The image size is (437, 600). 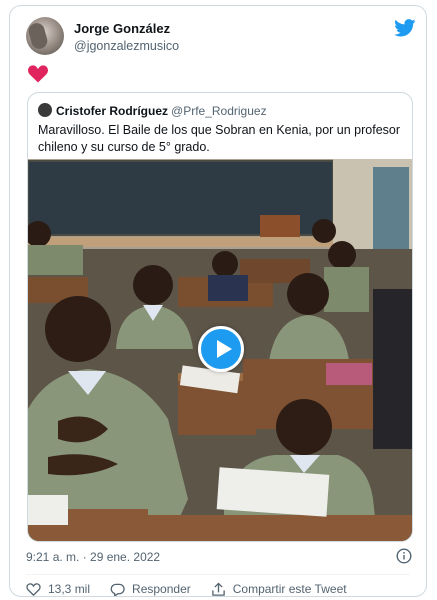 I want to click on twitter-bird-icon, so click(x=405, y=28).